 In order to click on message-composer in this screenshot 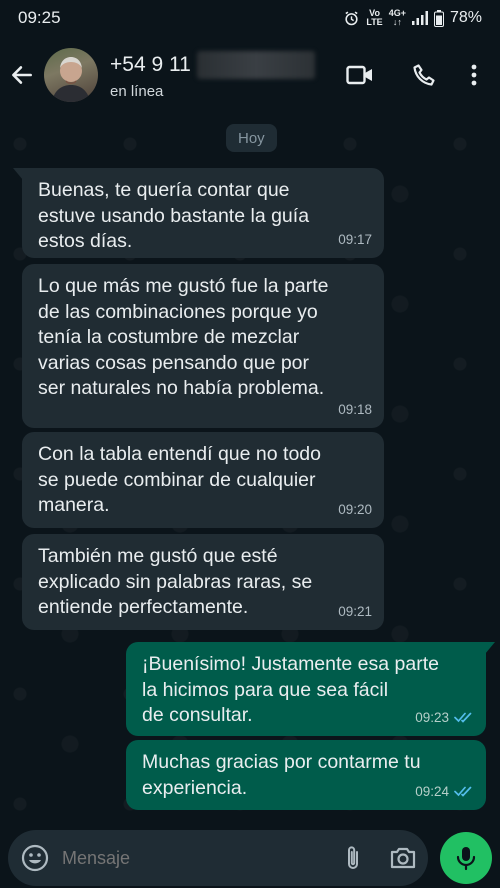, I will do `click(218, 858)`.